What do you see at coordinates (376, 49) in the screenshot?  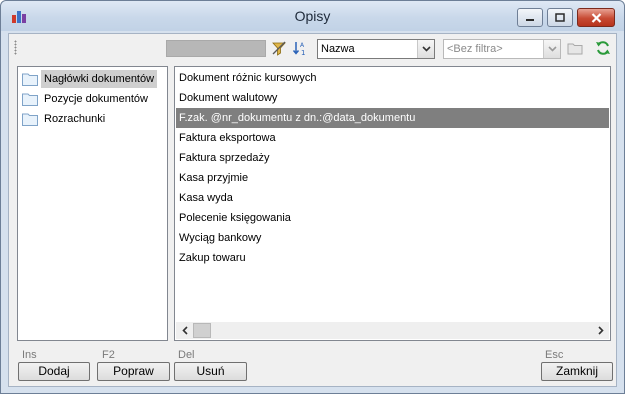 I see `sort-field-select: Nazwa` at bounding box center [376, 49].